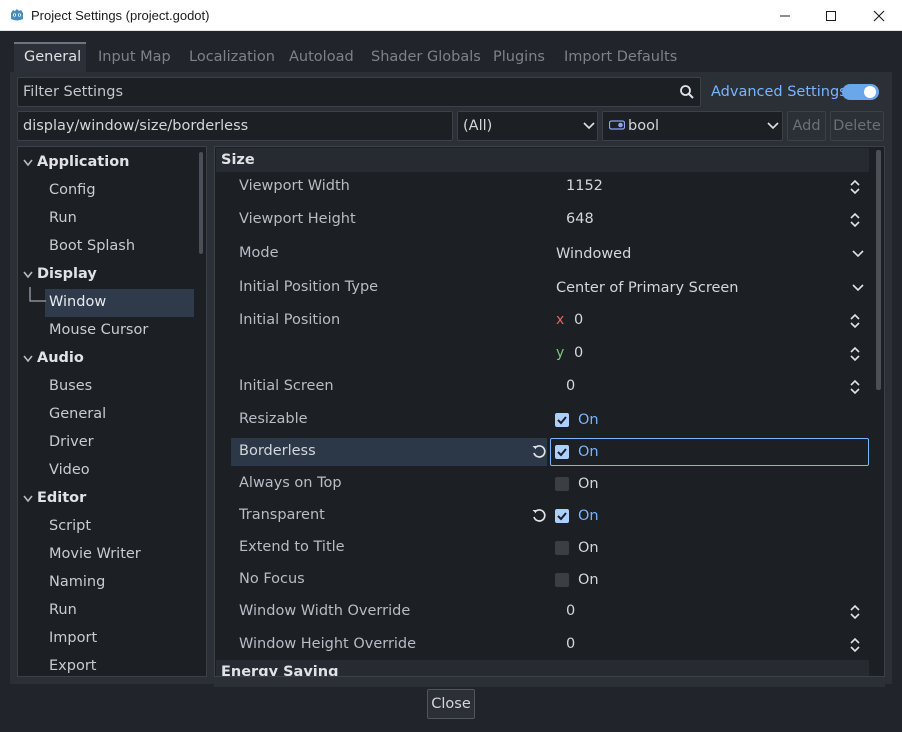 The image size is (902, 732). I want to click on prop-label-initial-position-type: Initial Position Type, so click(309, 287).